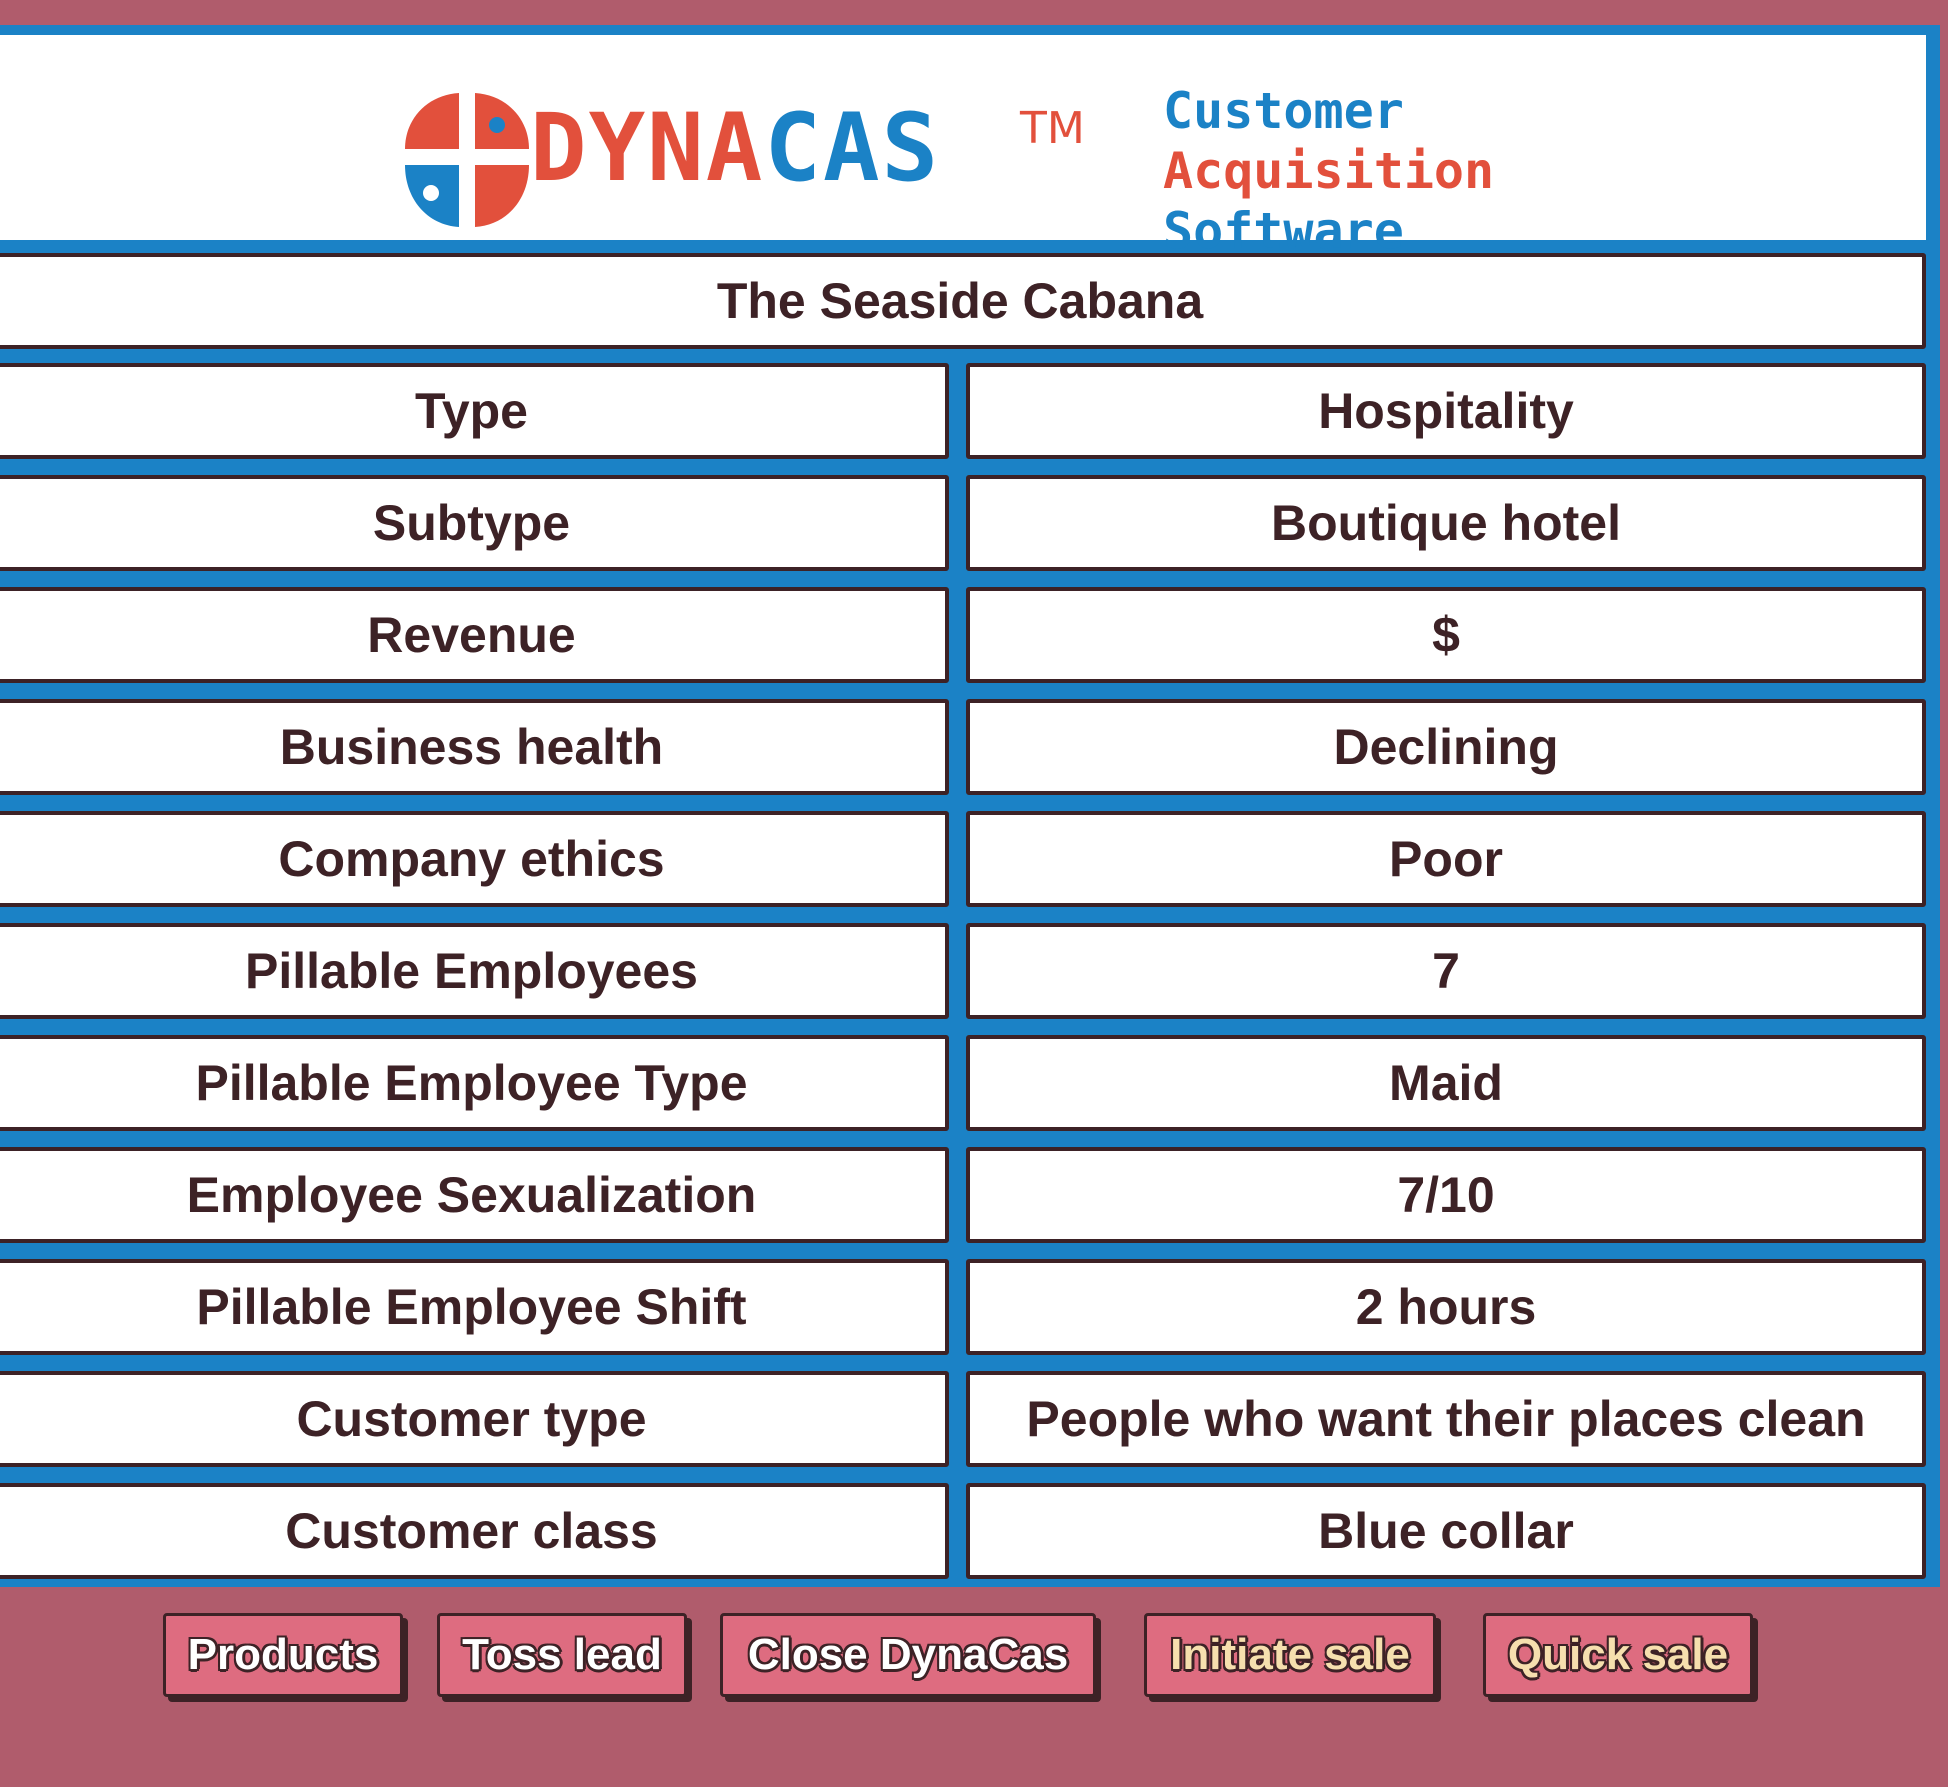  I want to click on toss-lead-button: Toss lead, so click(562, 1655).